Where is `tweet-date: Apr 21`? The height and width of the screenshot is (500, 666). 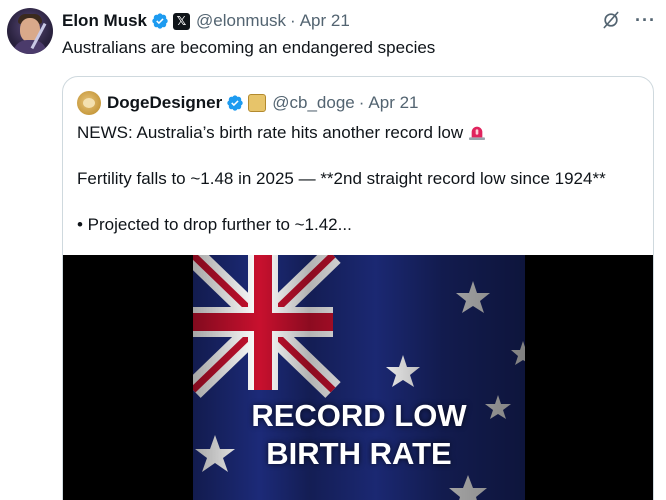
tweet-date: Apr 21 is located at coordinates (325, 21).